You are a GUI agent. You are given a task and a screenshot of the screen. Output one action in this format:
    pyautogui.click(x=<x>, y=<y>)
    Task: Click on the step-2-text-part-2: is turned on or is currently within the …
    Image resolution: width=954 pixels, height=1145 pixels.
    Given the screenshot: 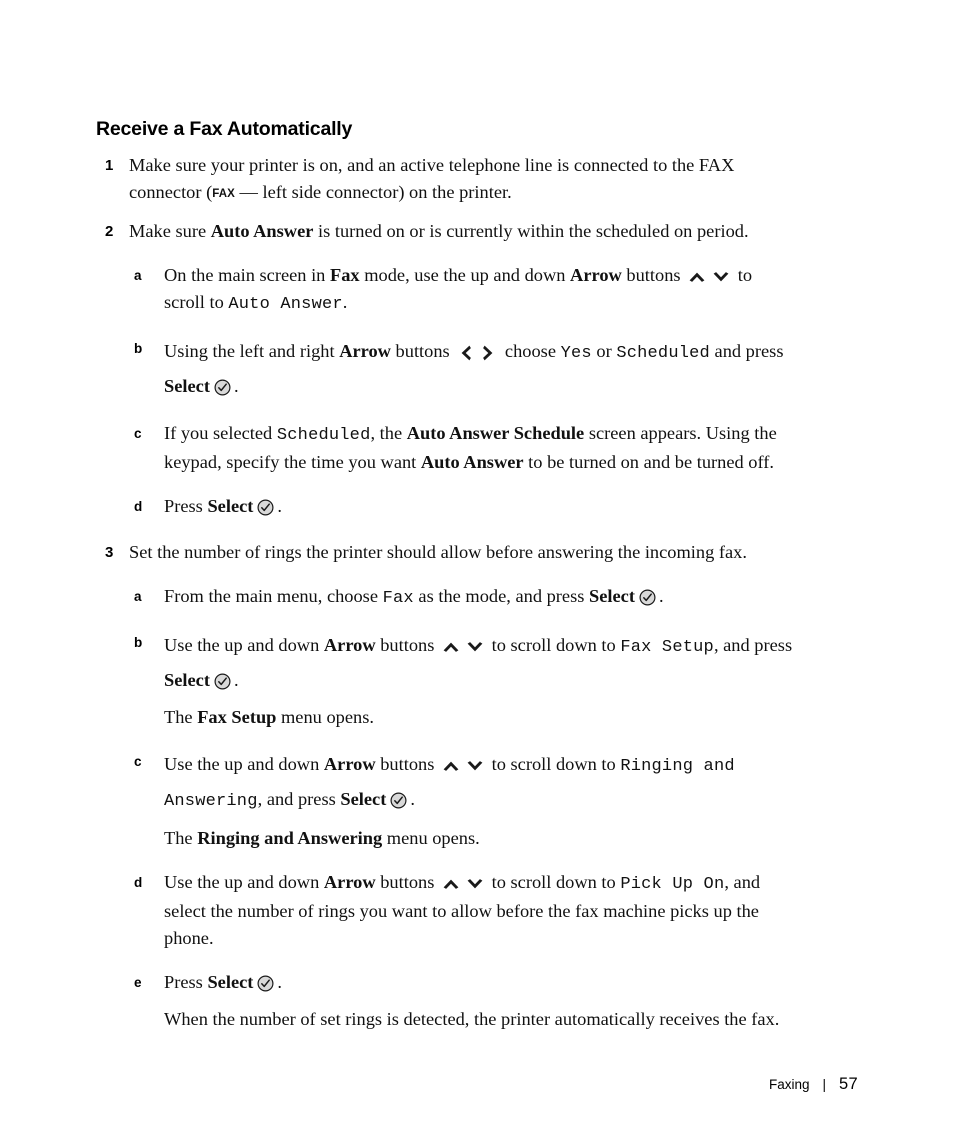 What is the action you would take?
    pyautogui.click(x=531, y=231)
    